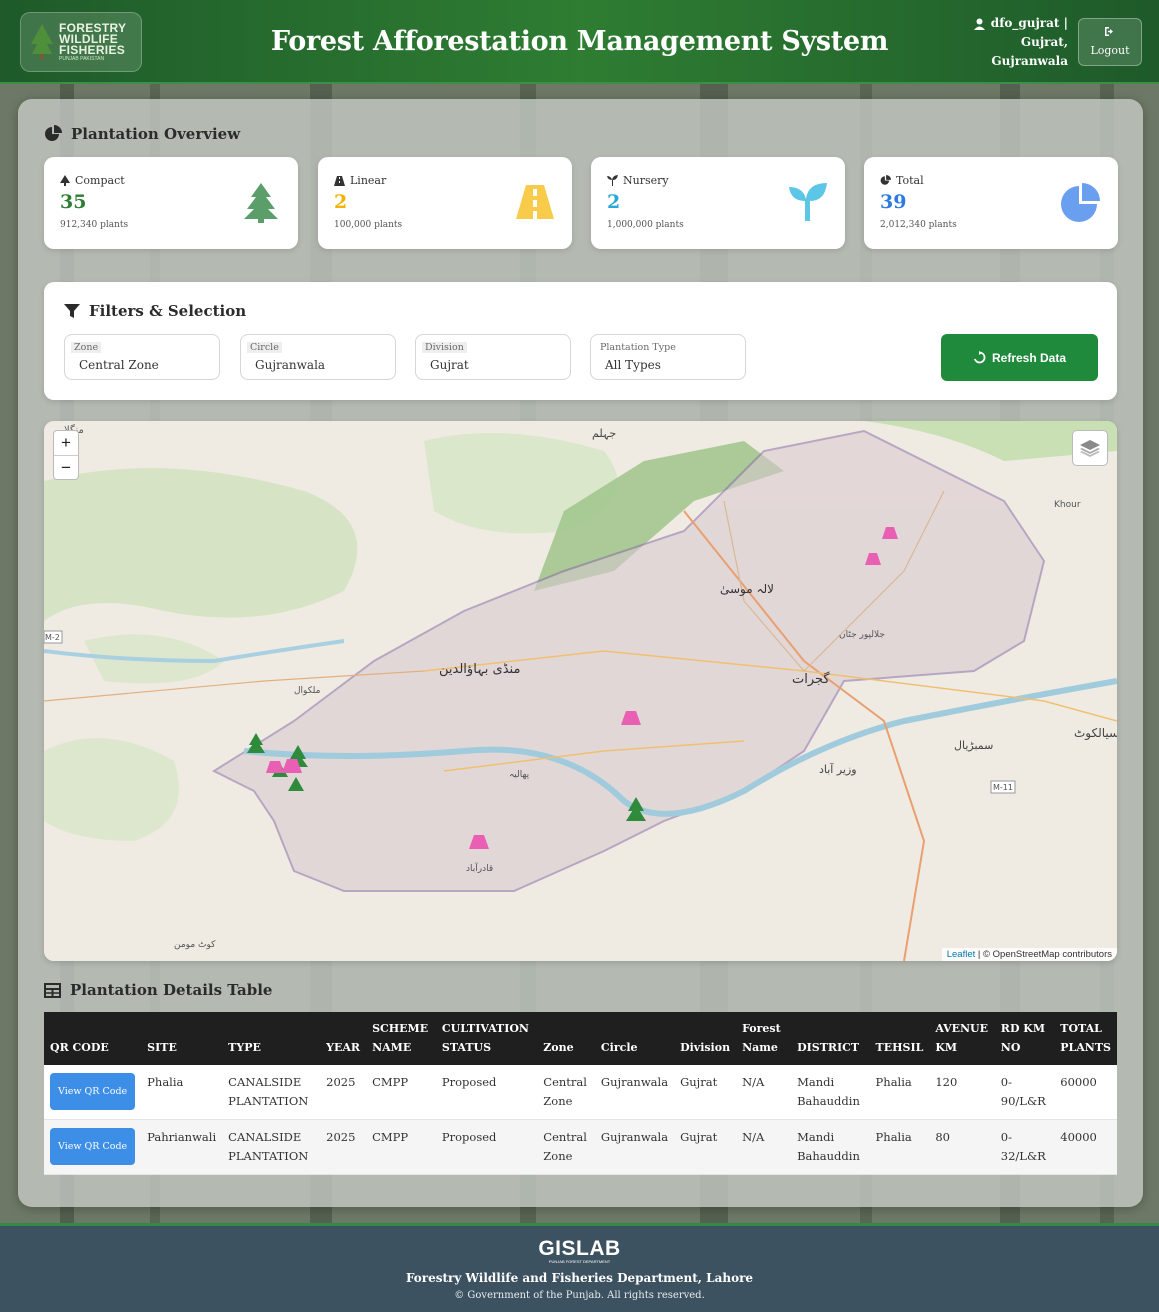  I want to click on tree-small-icon, so click(65, 180).